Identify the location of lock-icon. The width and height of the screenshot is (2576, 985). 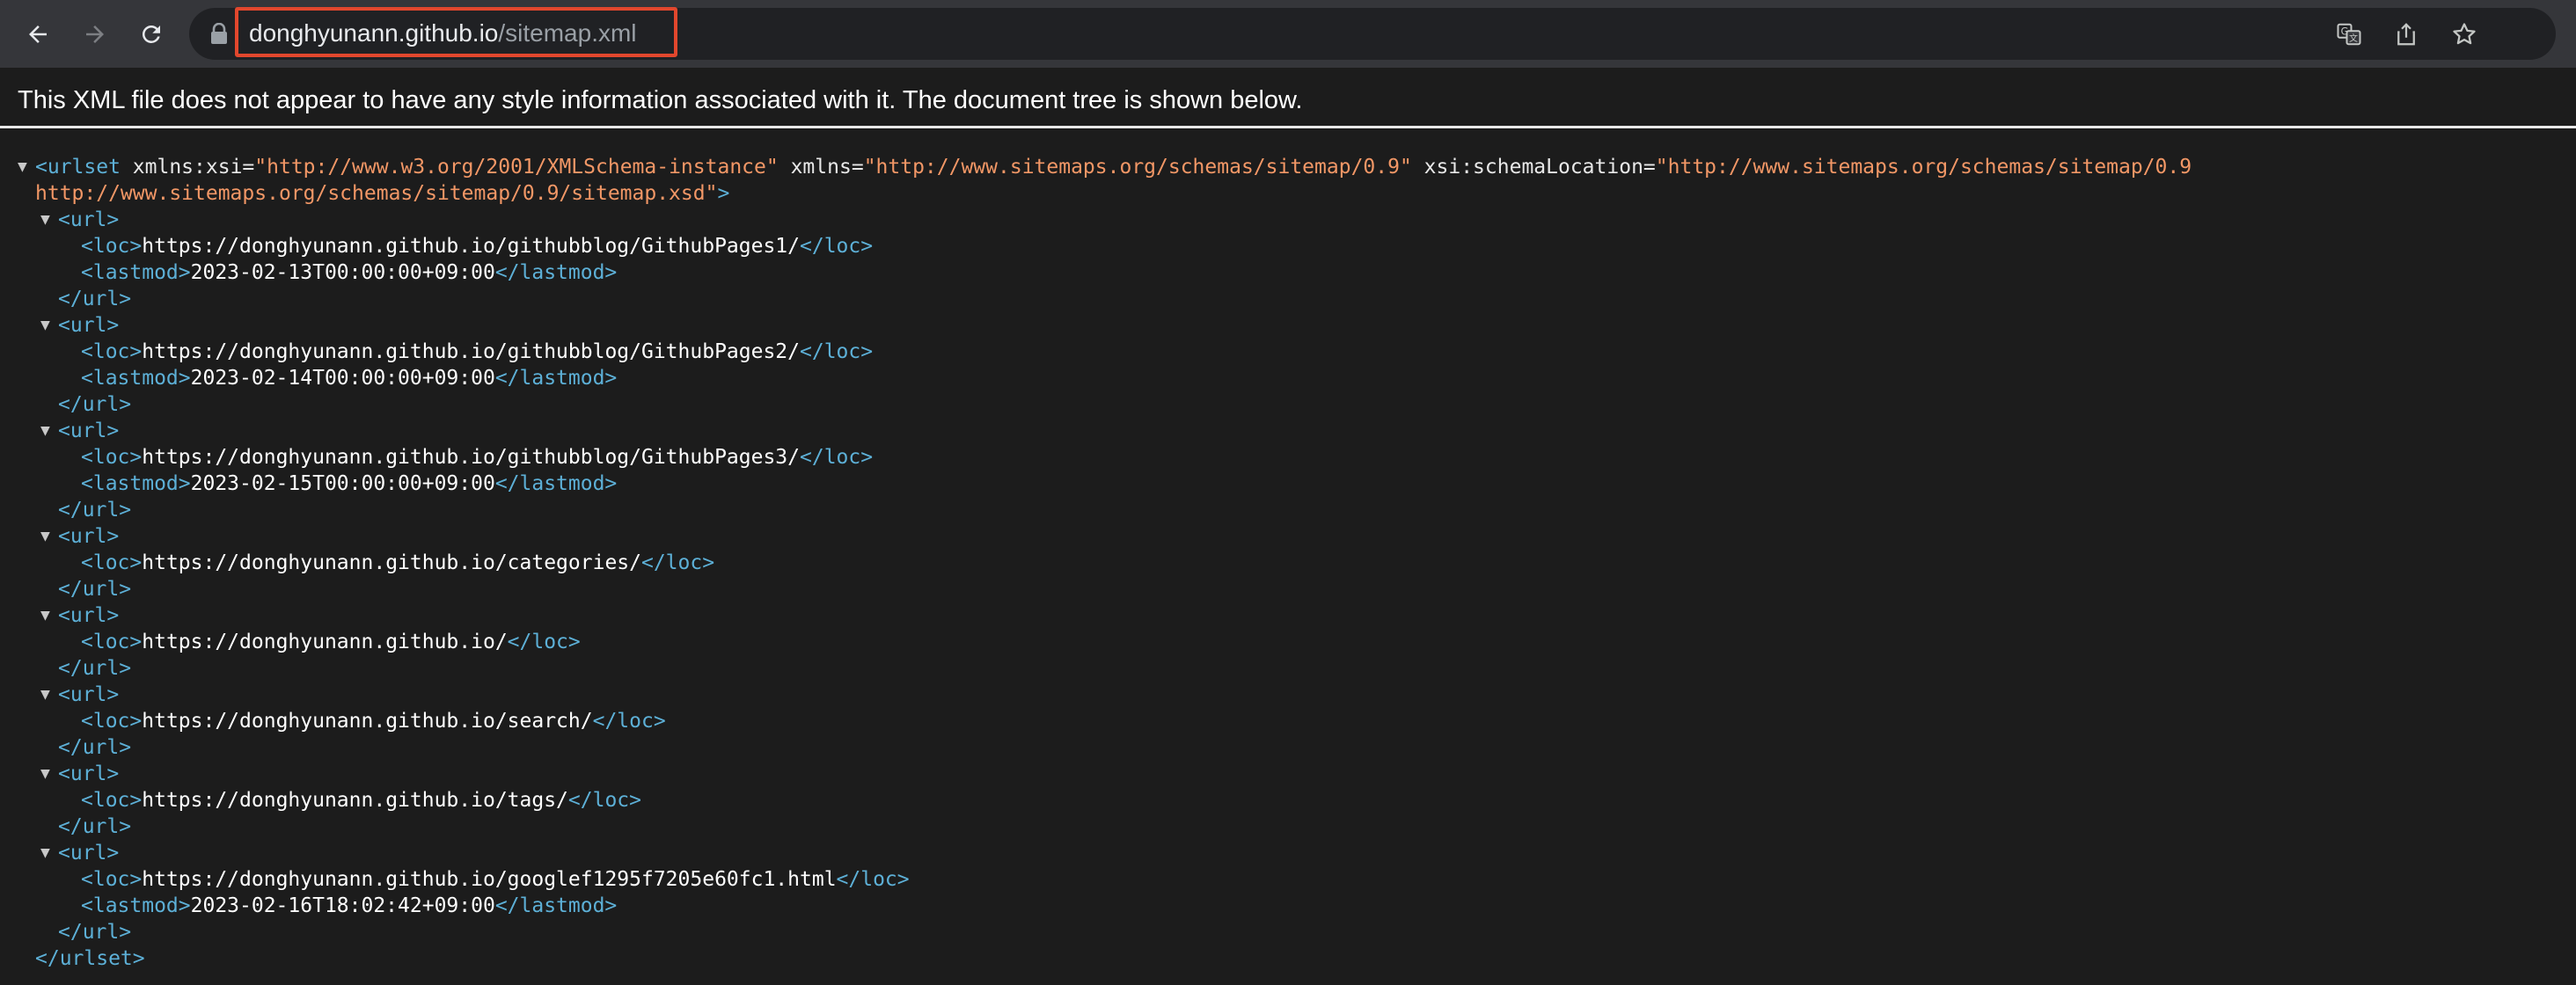
(219, 34).